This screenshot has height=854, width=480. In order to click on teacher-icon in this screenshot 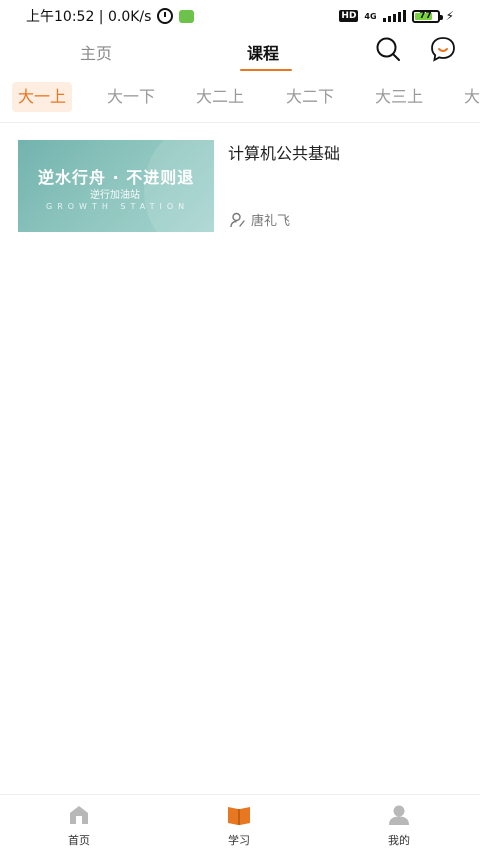, I will do `click(238, 220)`.